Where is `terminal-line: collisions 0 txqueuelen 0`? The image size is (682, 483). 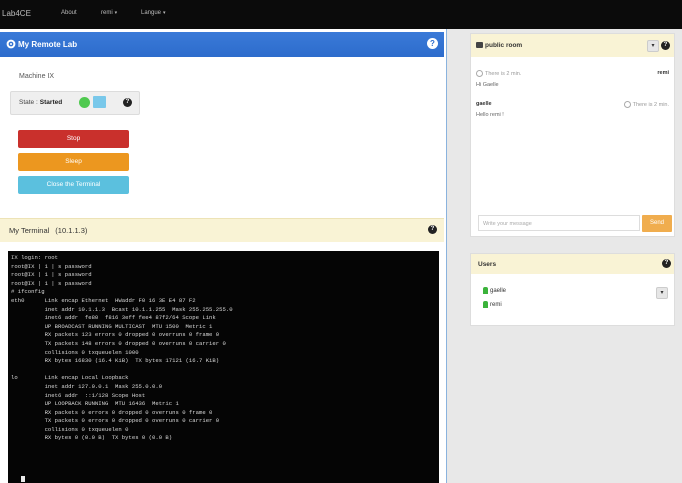
terminal-line: collisions 0 txqueuelen 0 is located at coordinates (70, 429).